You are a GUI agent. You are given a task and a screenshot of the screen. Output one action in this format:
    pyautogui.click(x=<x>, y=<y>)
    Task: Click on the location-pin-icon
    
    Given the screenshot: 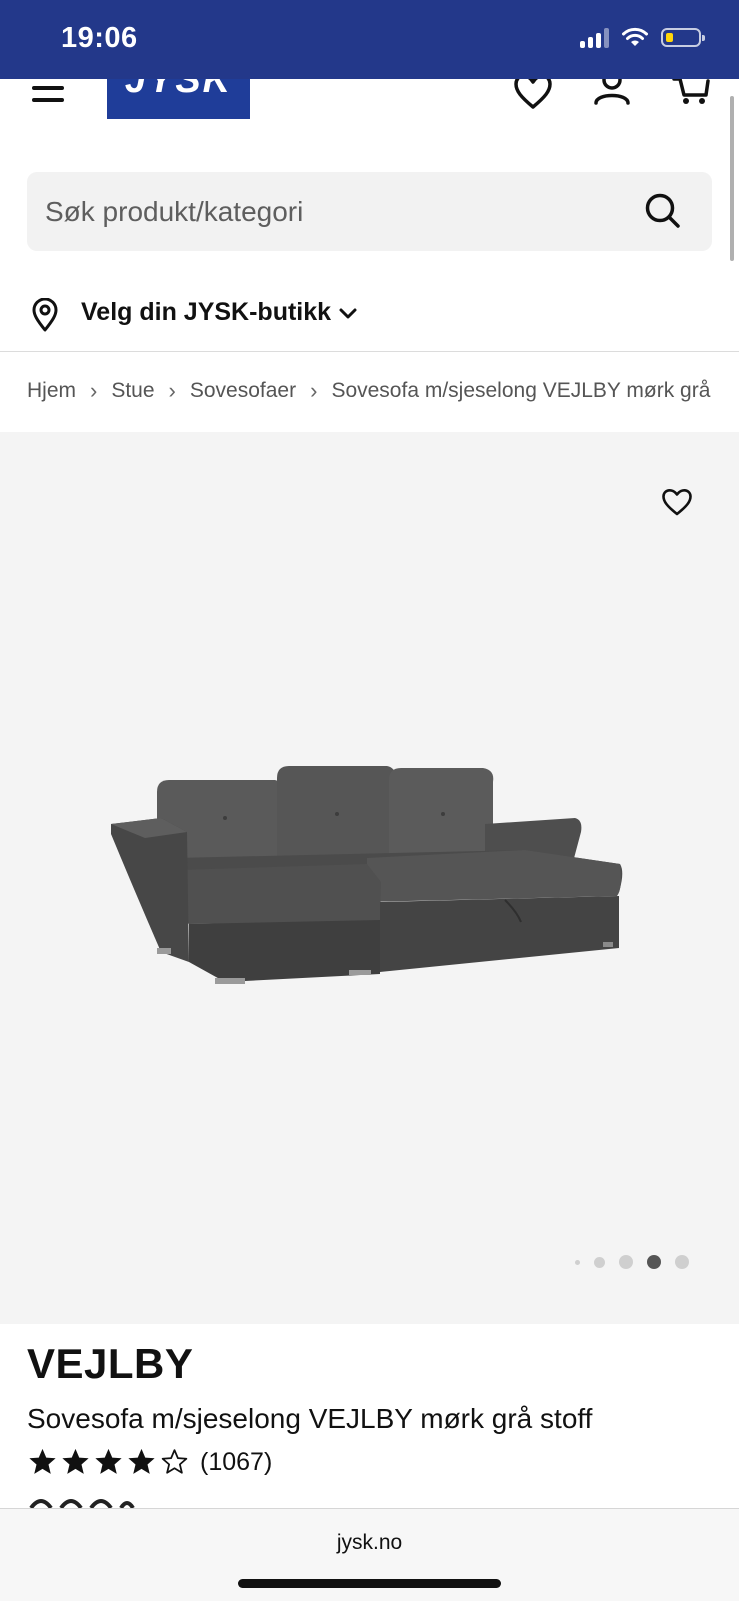 What is the action you would take?
    pyautogui.click(x=45, y=315)
    